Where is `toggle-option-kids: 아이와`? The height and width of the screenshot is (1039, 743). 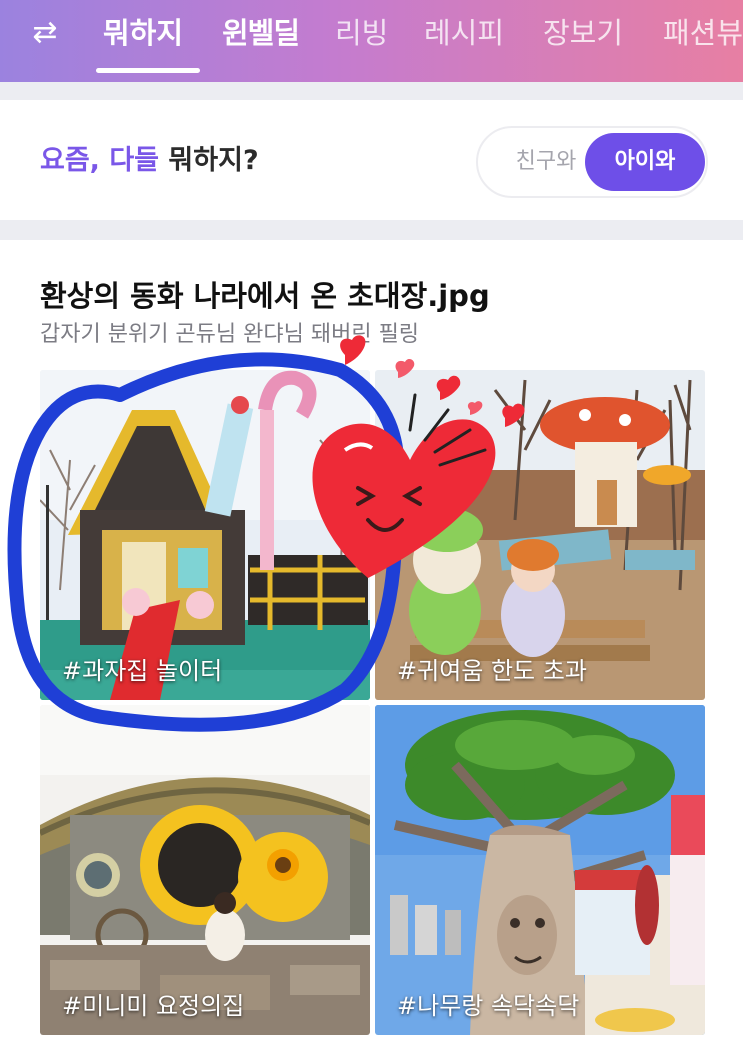
toggle-option-kids: 아이와 is located at coordinates (645, 162).